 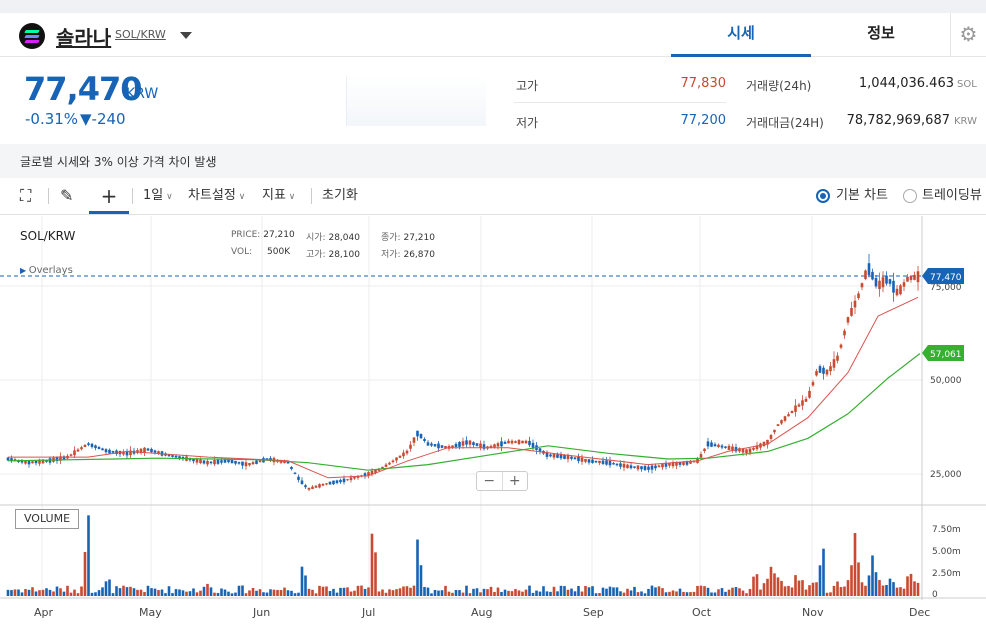 What do you see at coordinates (109, 196) in the screenshot?
I see `crosshair-icon: +` at bounding box center [109, 196].